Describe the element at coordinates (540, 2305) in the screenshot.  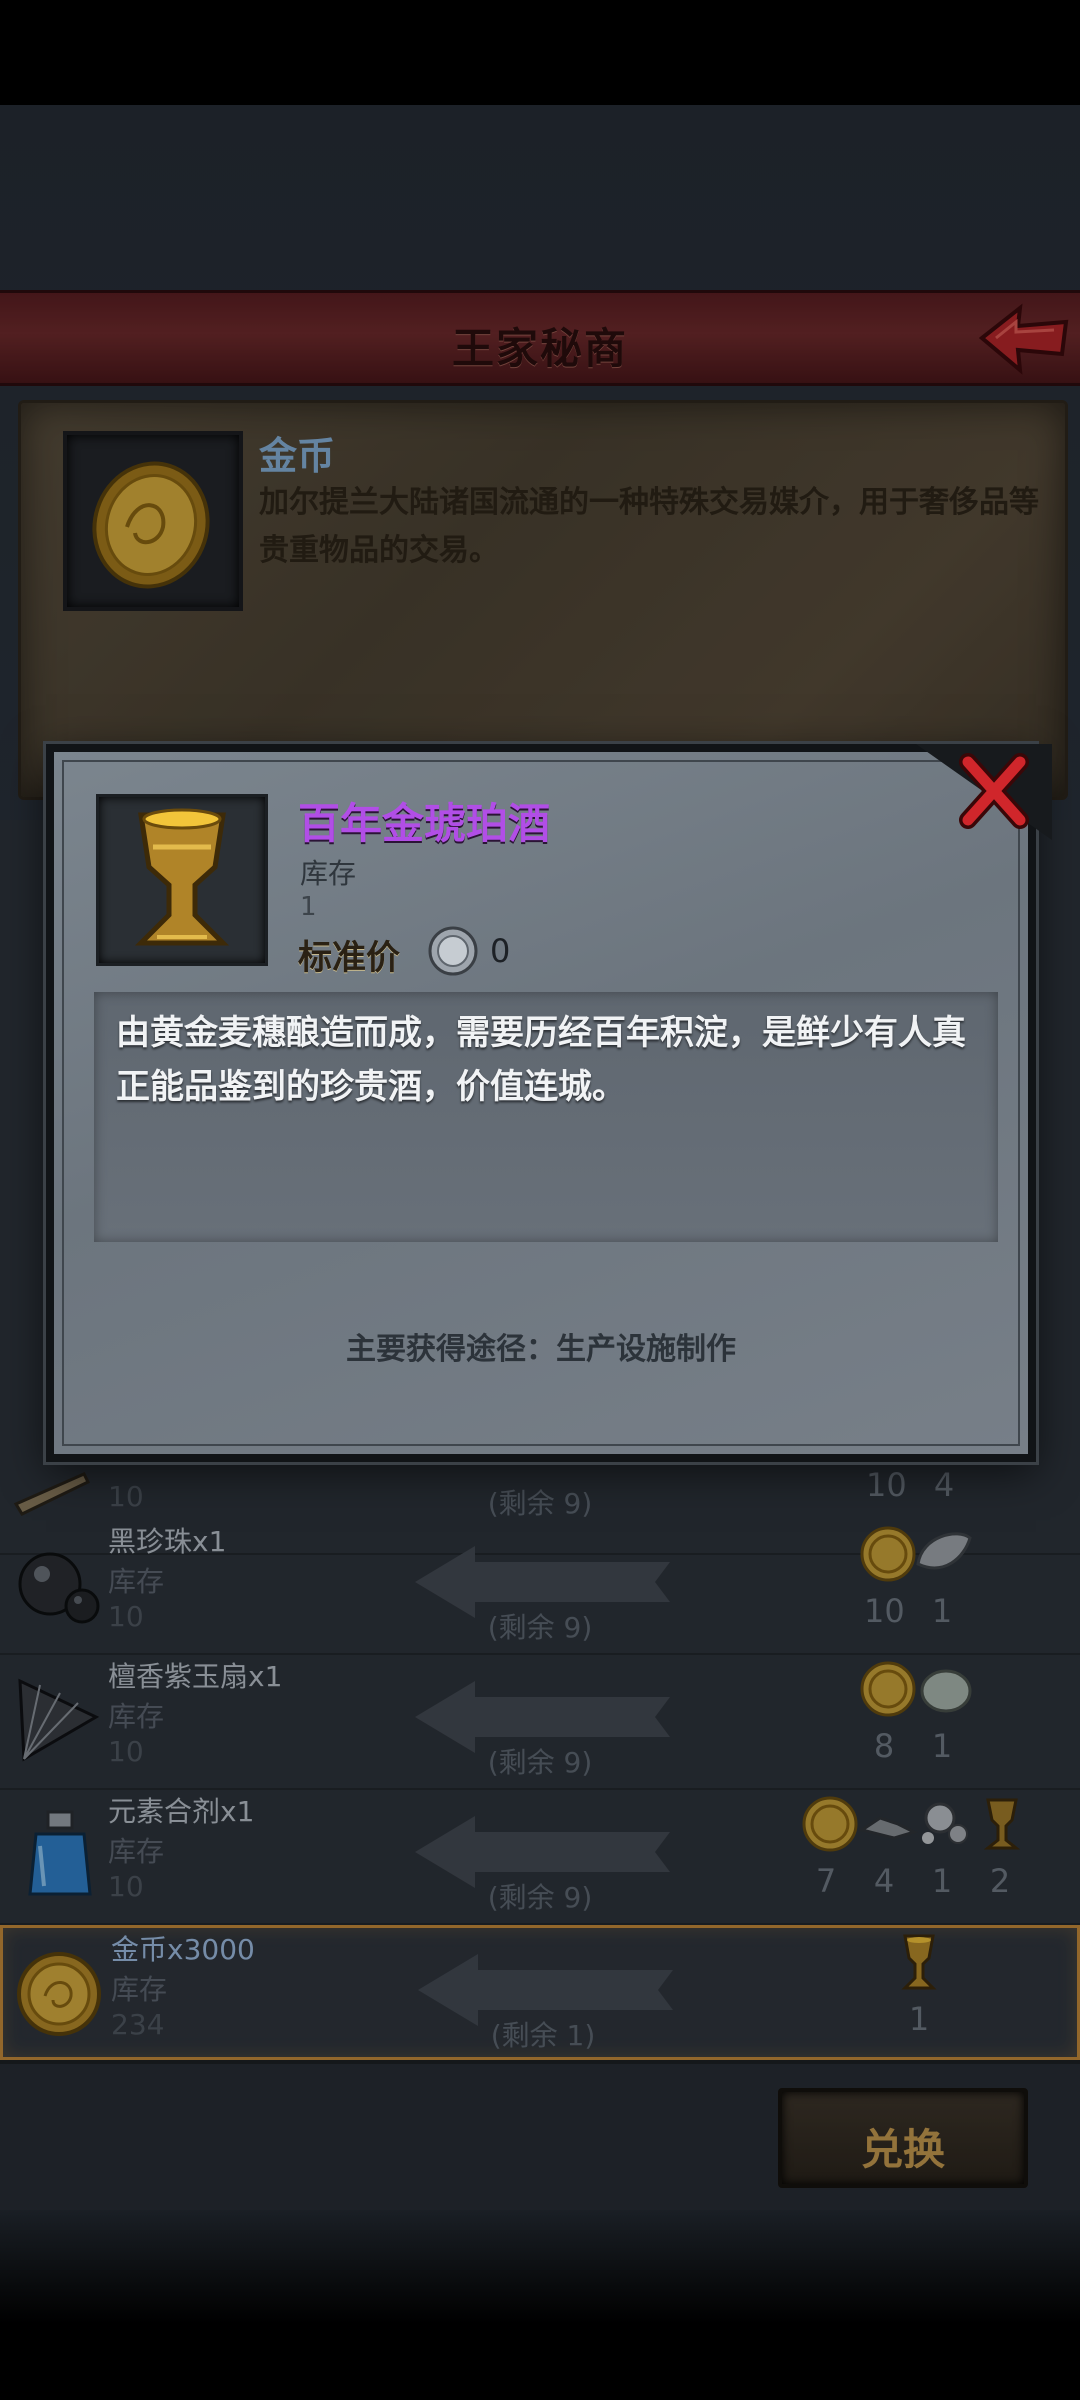
I see `bottom-area` at that location.